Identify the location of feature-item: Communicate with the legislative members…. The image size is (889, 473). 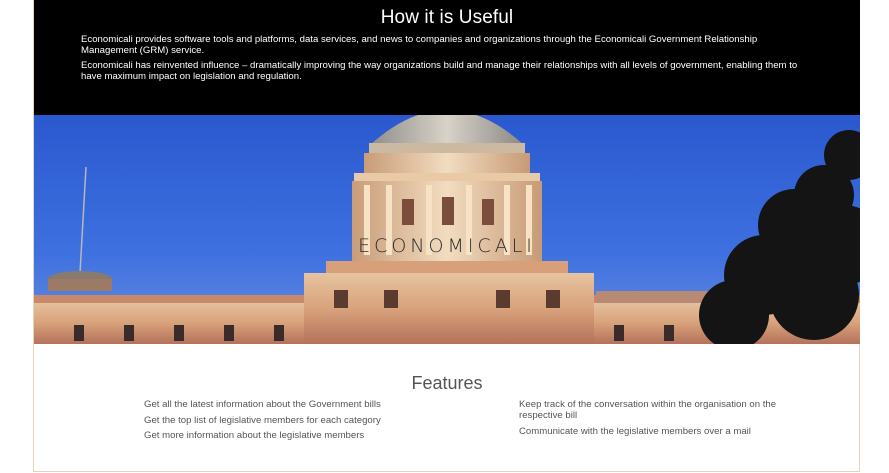
(635, 431).